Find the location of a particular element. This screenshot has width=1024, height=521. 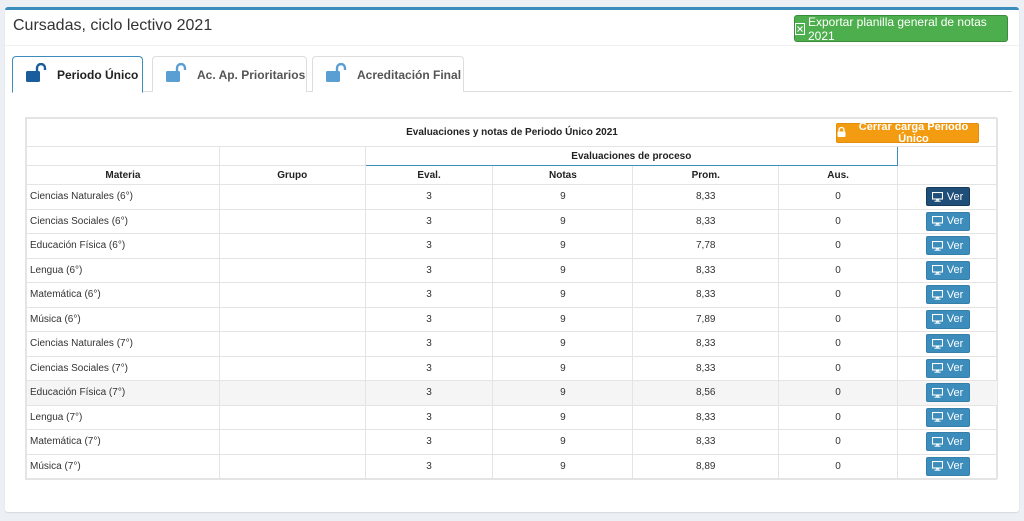

prom-cell: 7,89 is located at coordinates (706, 319).